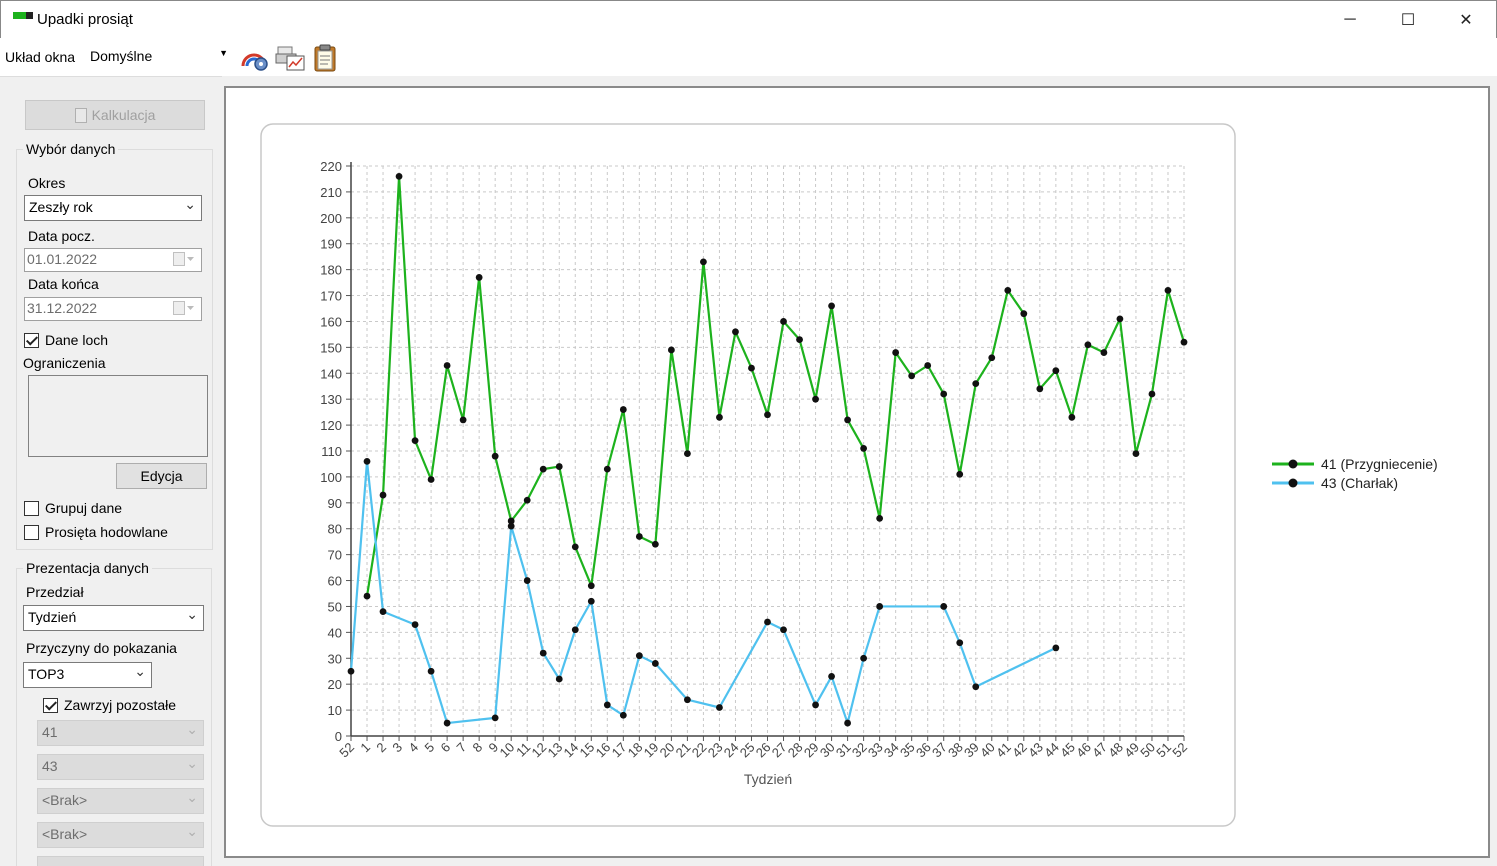 Image resolution: width=1497 pixels, height=866 pixels. I want to click on y-tick-label: 20, so click(335, 684).